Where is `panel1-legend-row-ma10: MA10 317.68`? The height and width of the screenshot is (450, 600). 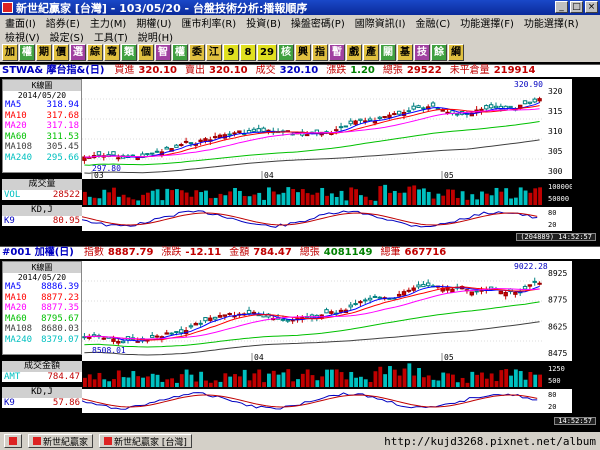 panel1-legend-row-ma10: MA10 317.68 is located at coordinates (42, 116).